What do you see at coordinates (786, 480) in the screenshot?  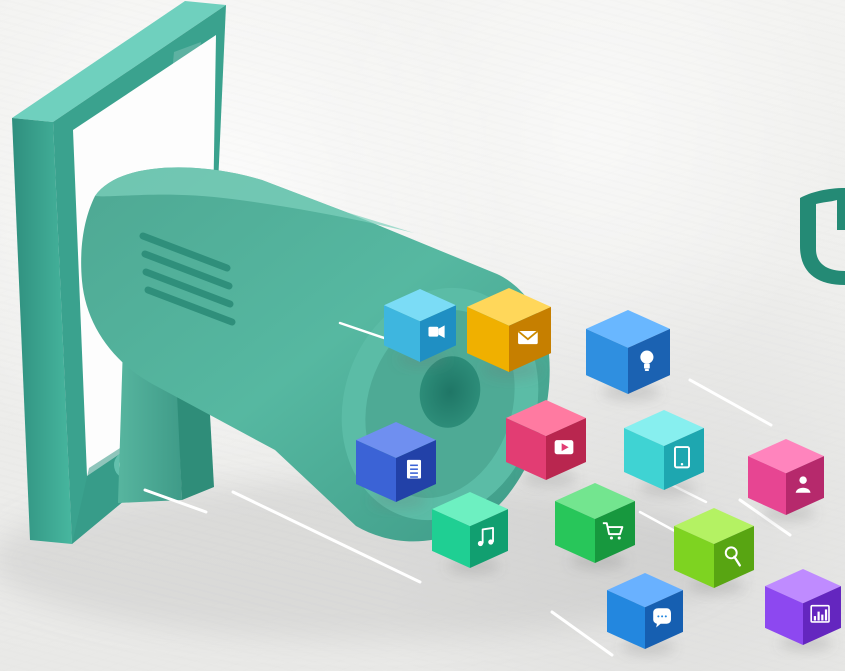 I see `user-cube` at bounding box center [786, 480].